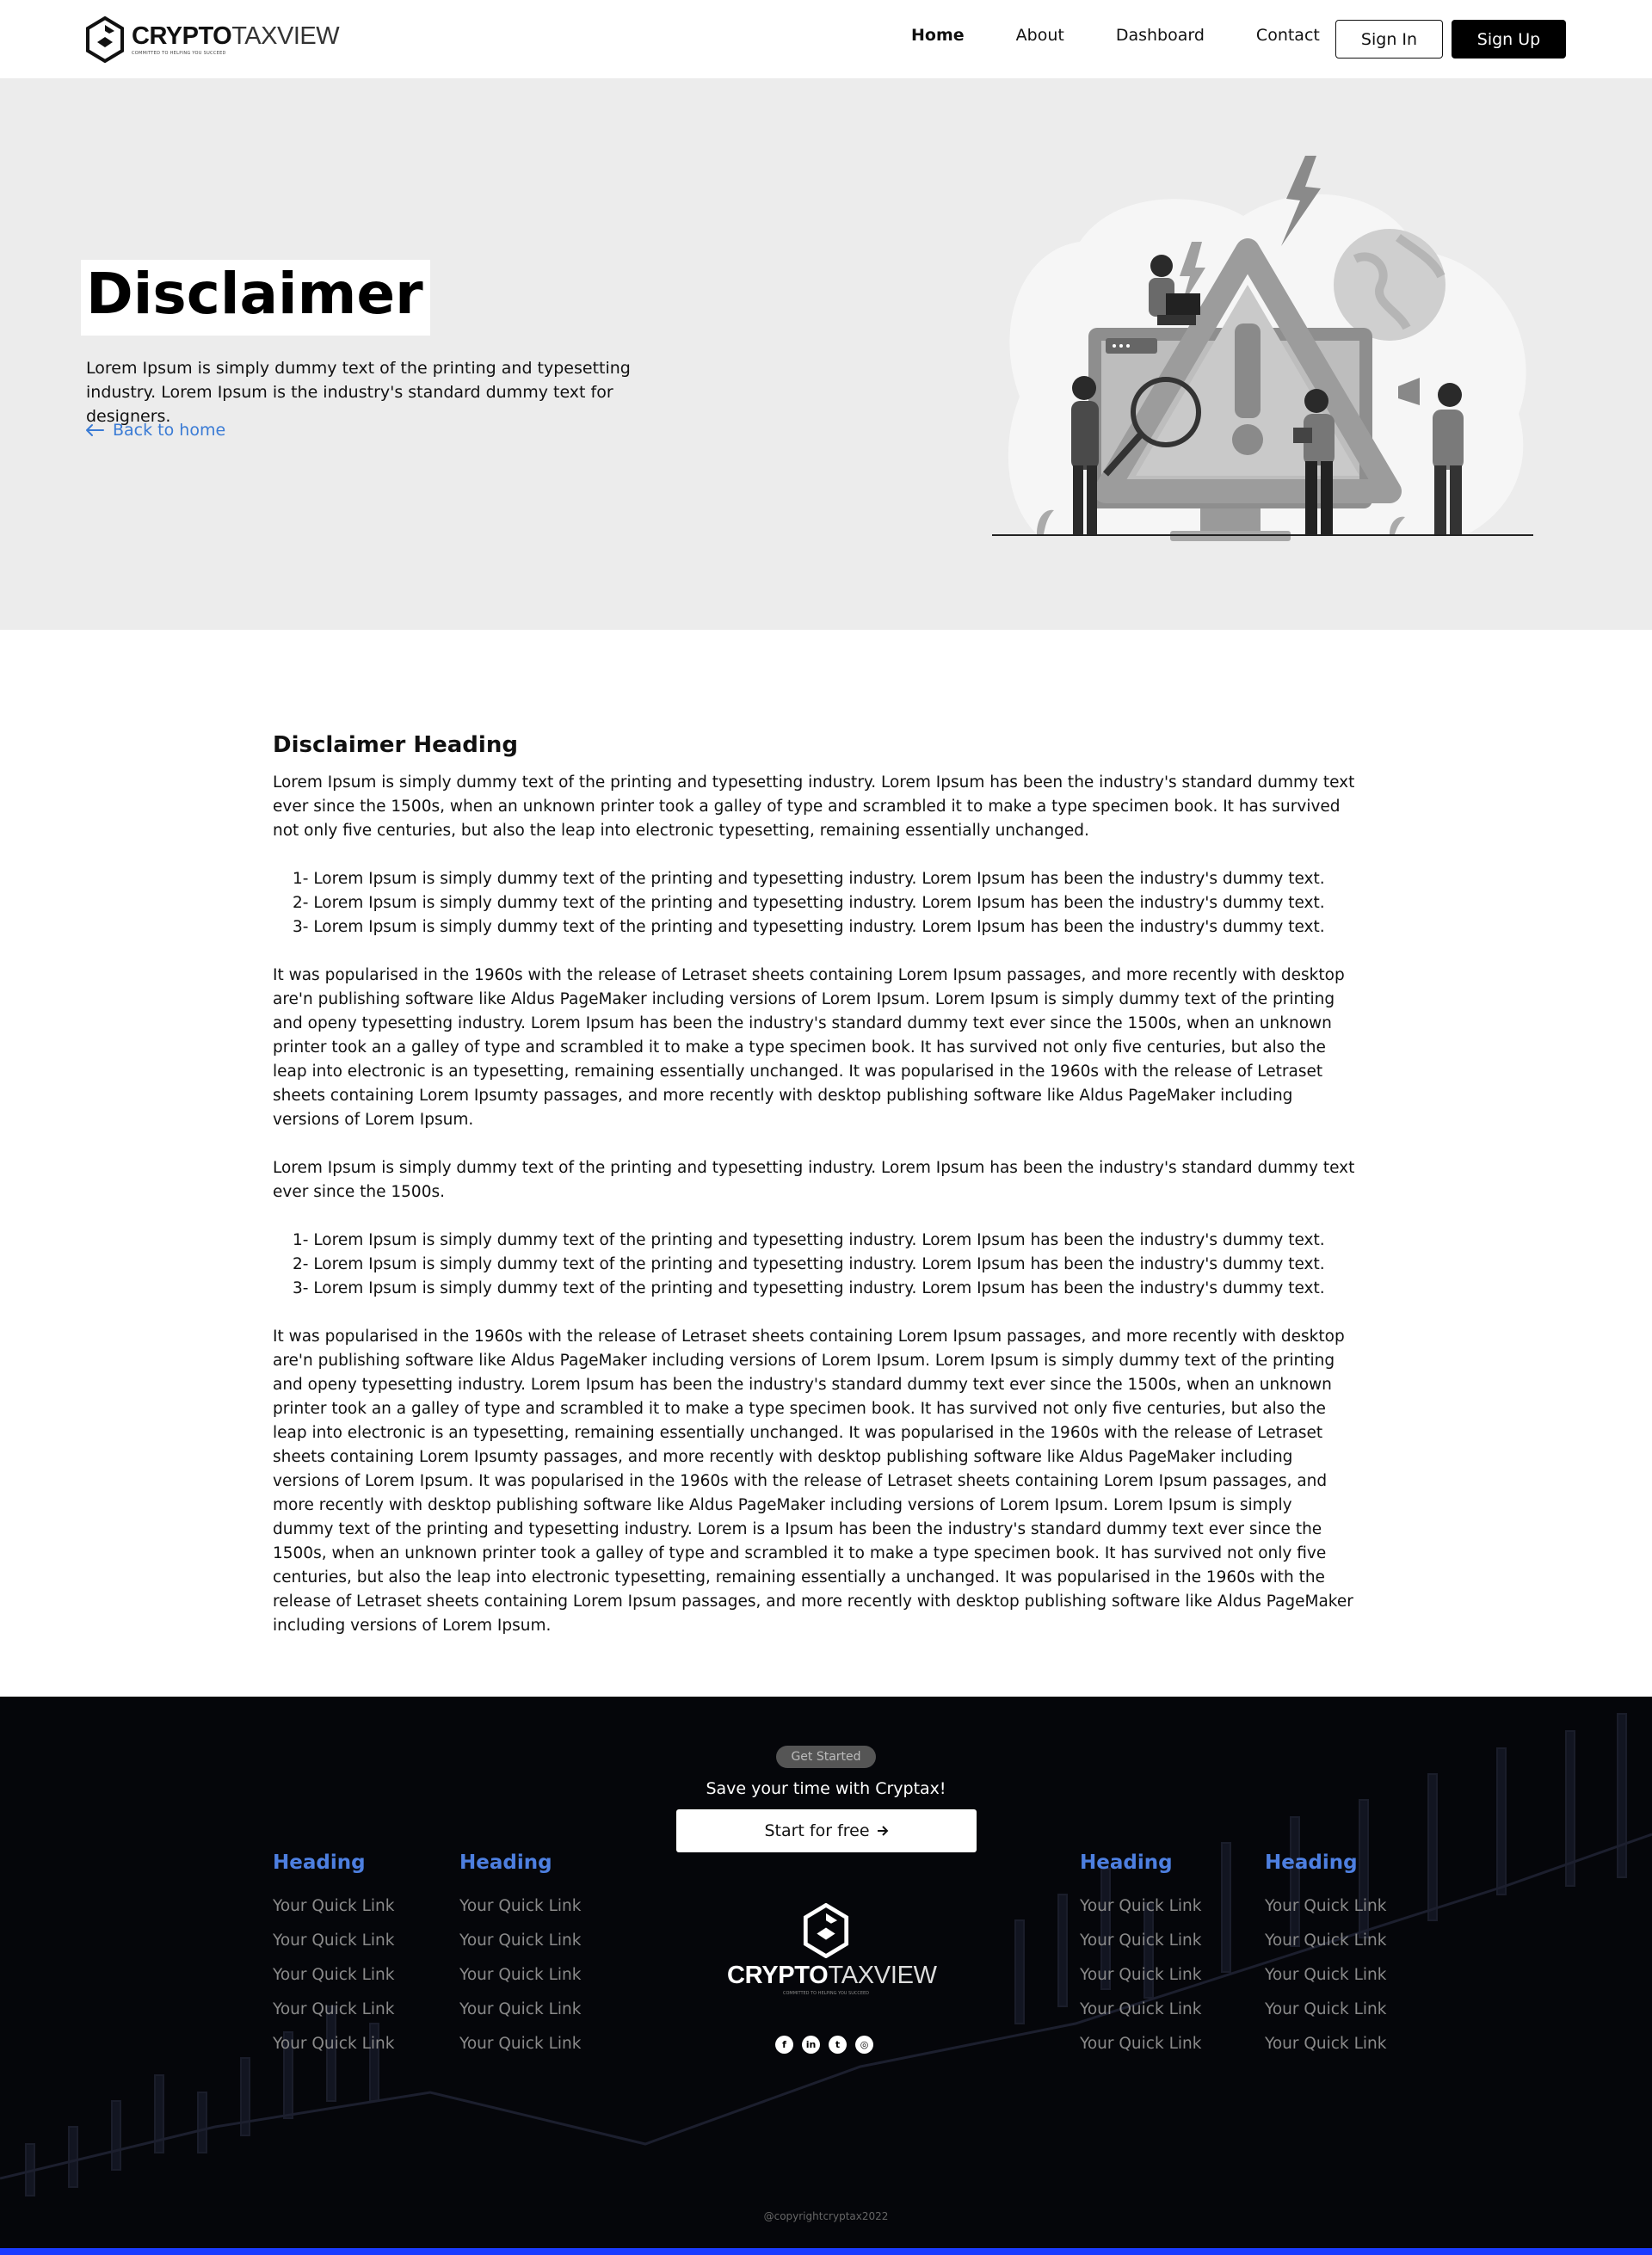 The image size is (1652, 2255). I want to click on bottom-accent-bar, so click(826, 2251).